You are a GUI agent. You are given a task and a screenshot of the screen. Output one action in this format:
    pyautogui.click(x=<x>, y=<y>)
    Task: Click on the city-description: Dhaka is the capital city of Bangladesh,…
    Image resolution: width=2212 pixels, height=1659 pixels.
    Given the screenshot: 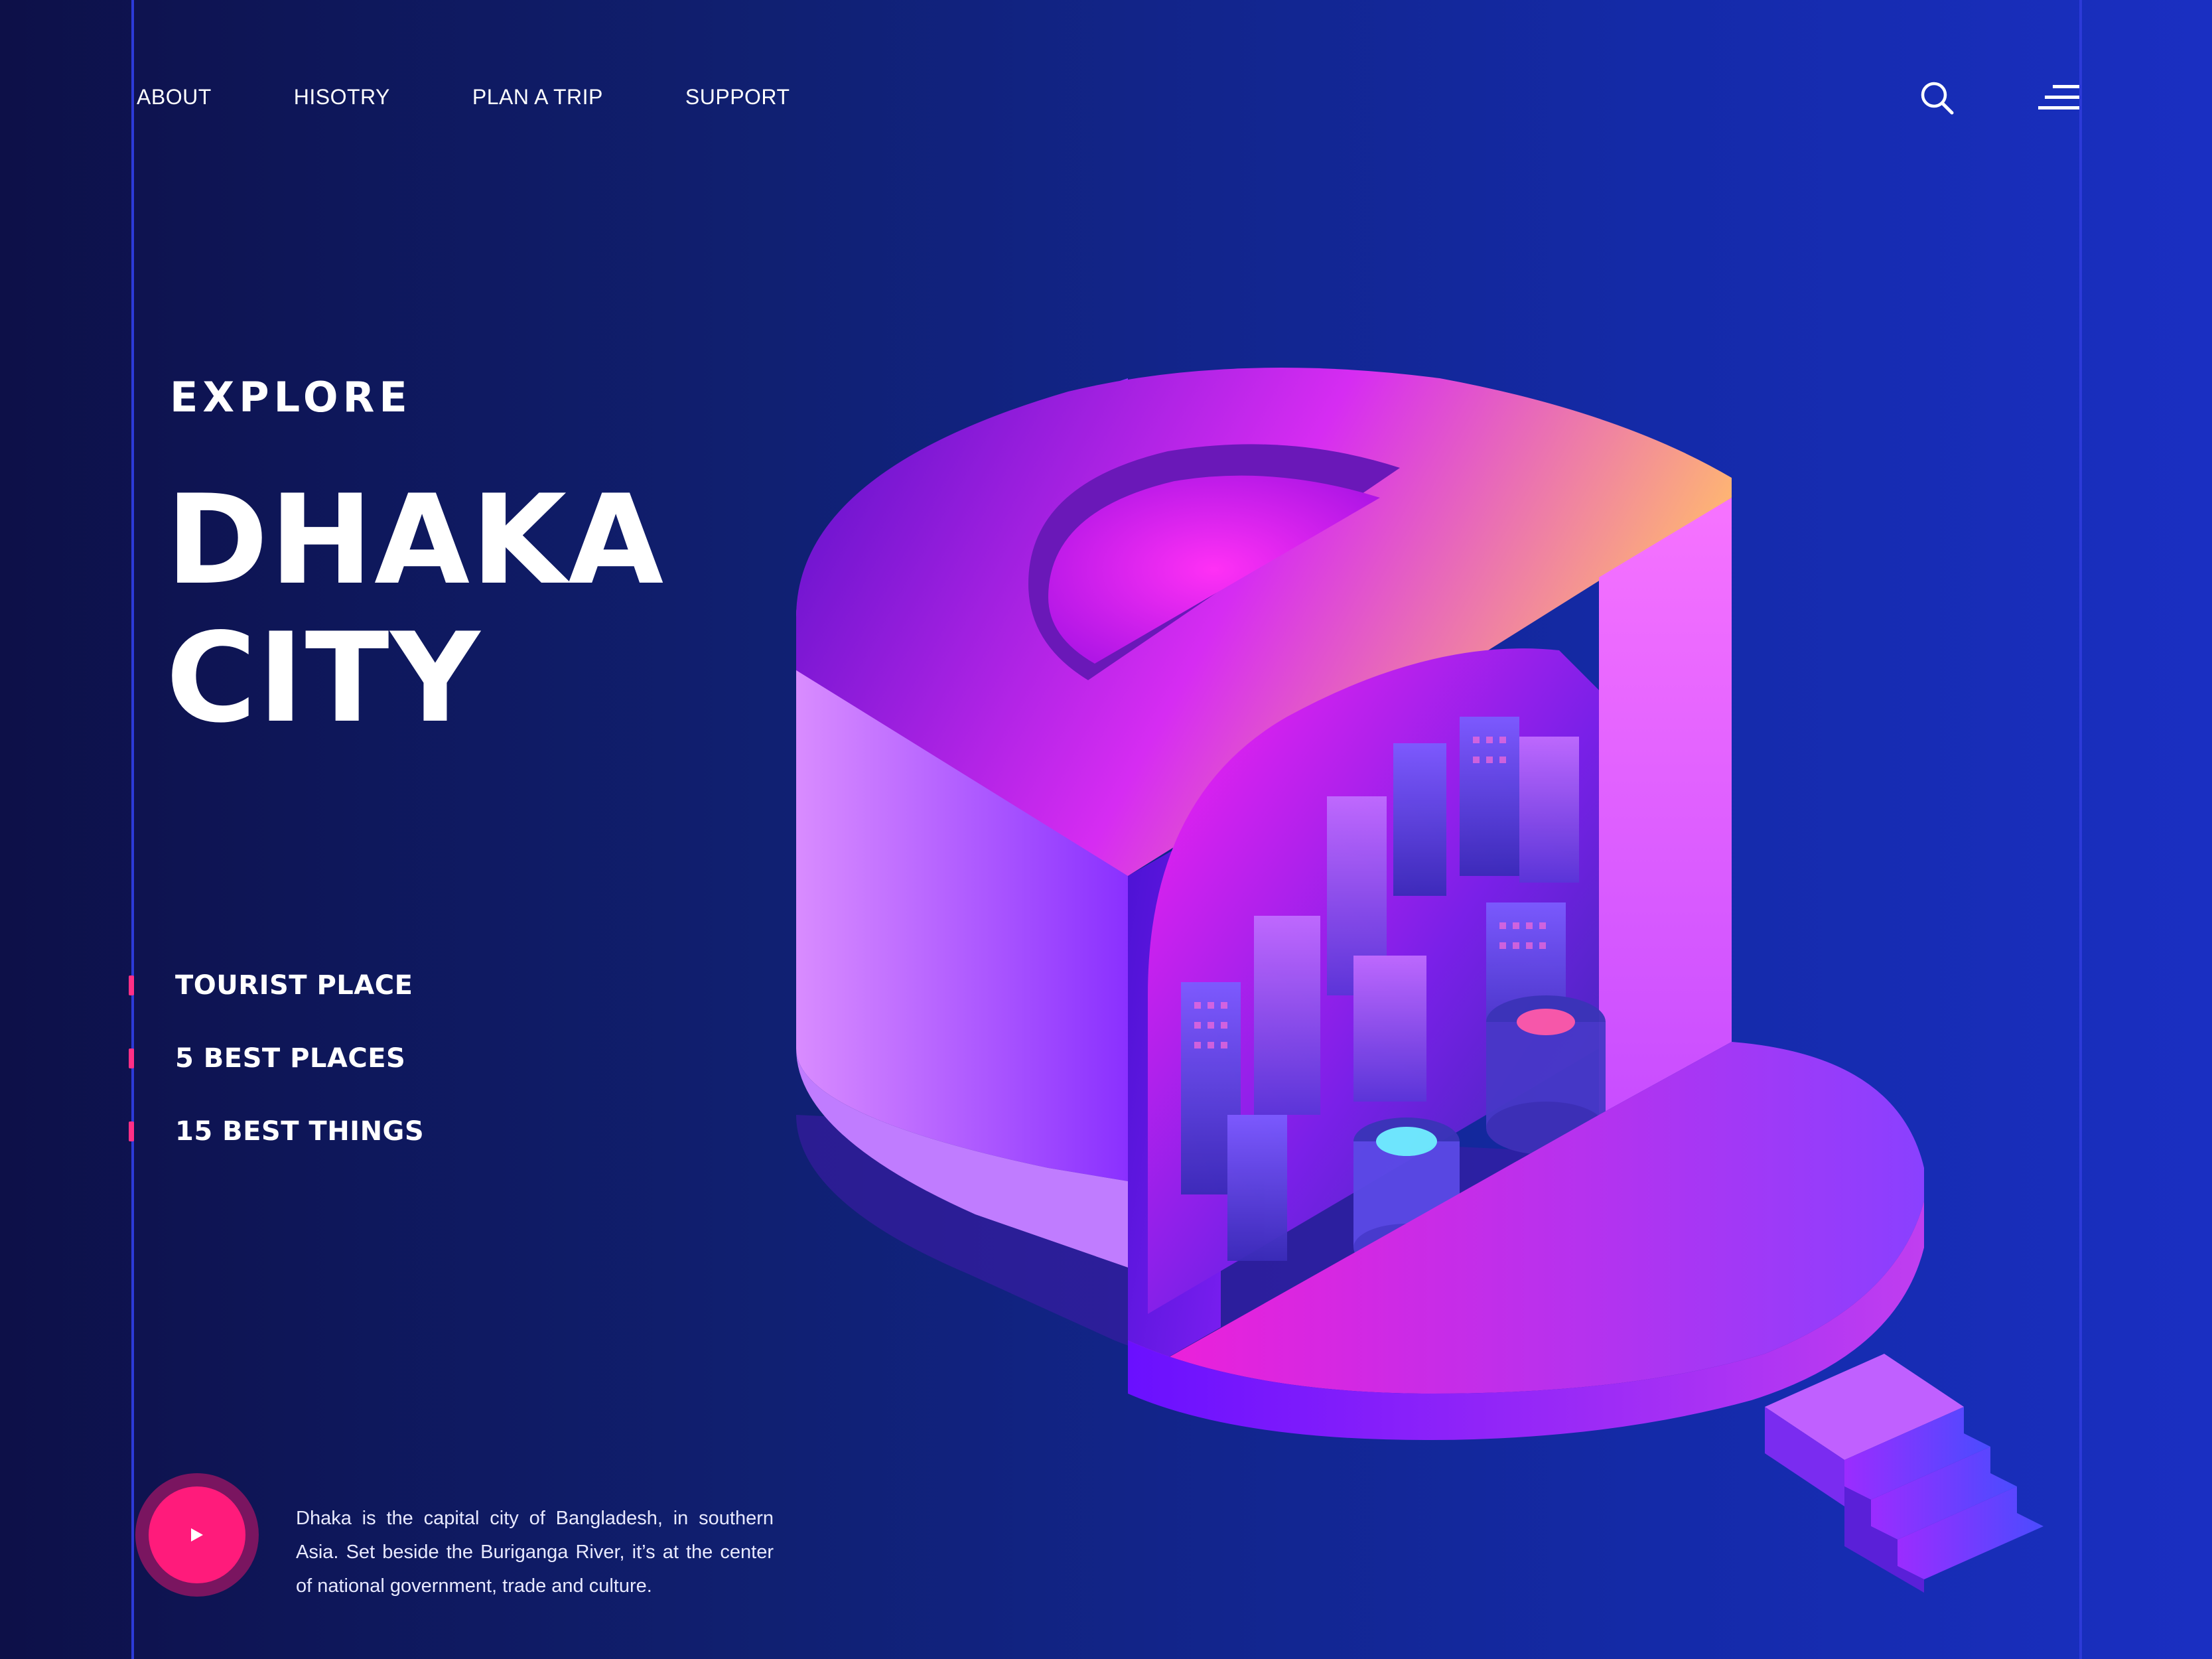 What is the action you would take?
    pyautogui.click(x=535, y=1552)
    